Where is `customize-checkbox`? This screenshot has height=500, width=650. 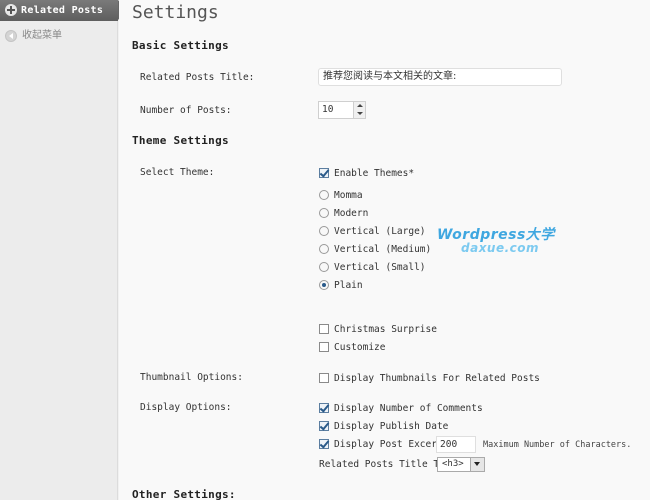
customize-checkbox is located at coordinates (324, 347).